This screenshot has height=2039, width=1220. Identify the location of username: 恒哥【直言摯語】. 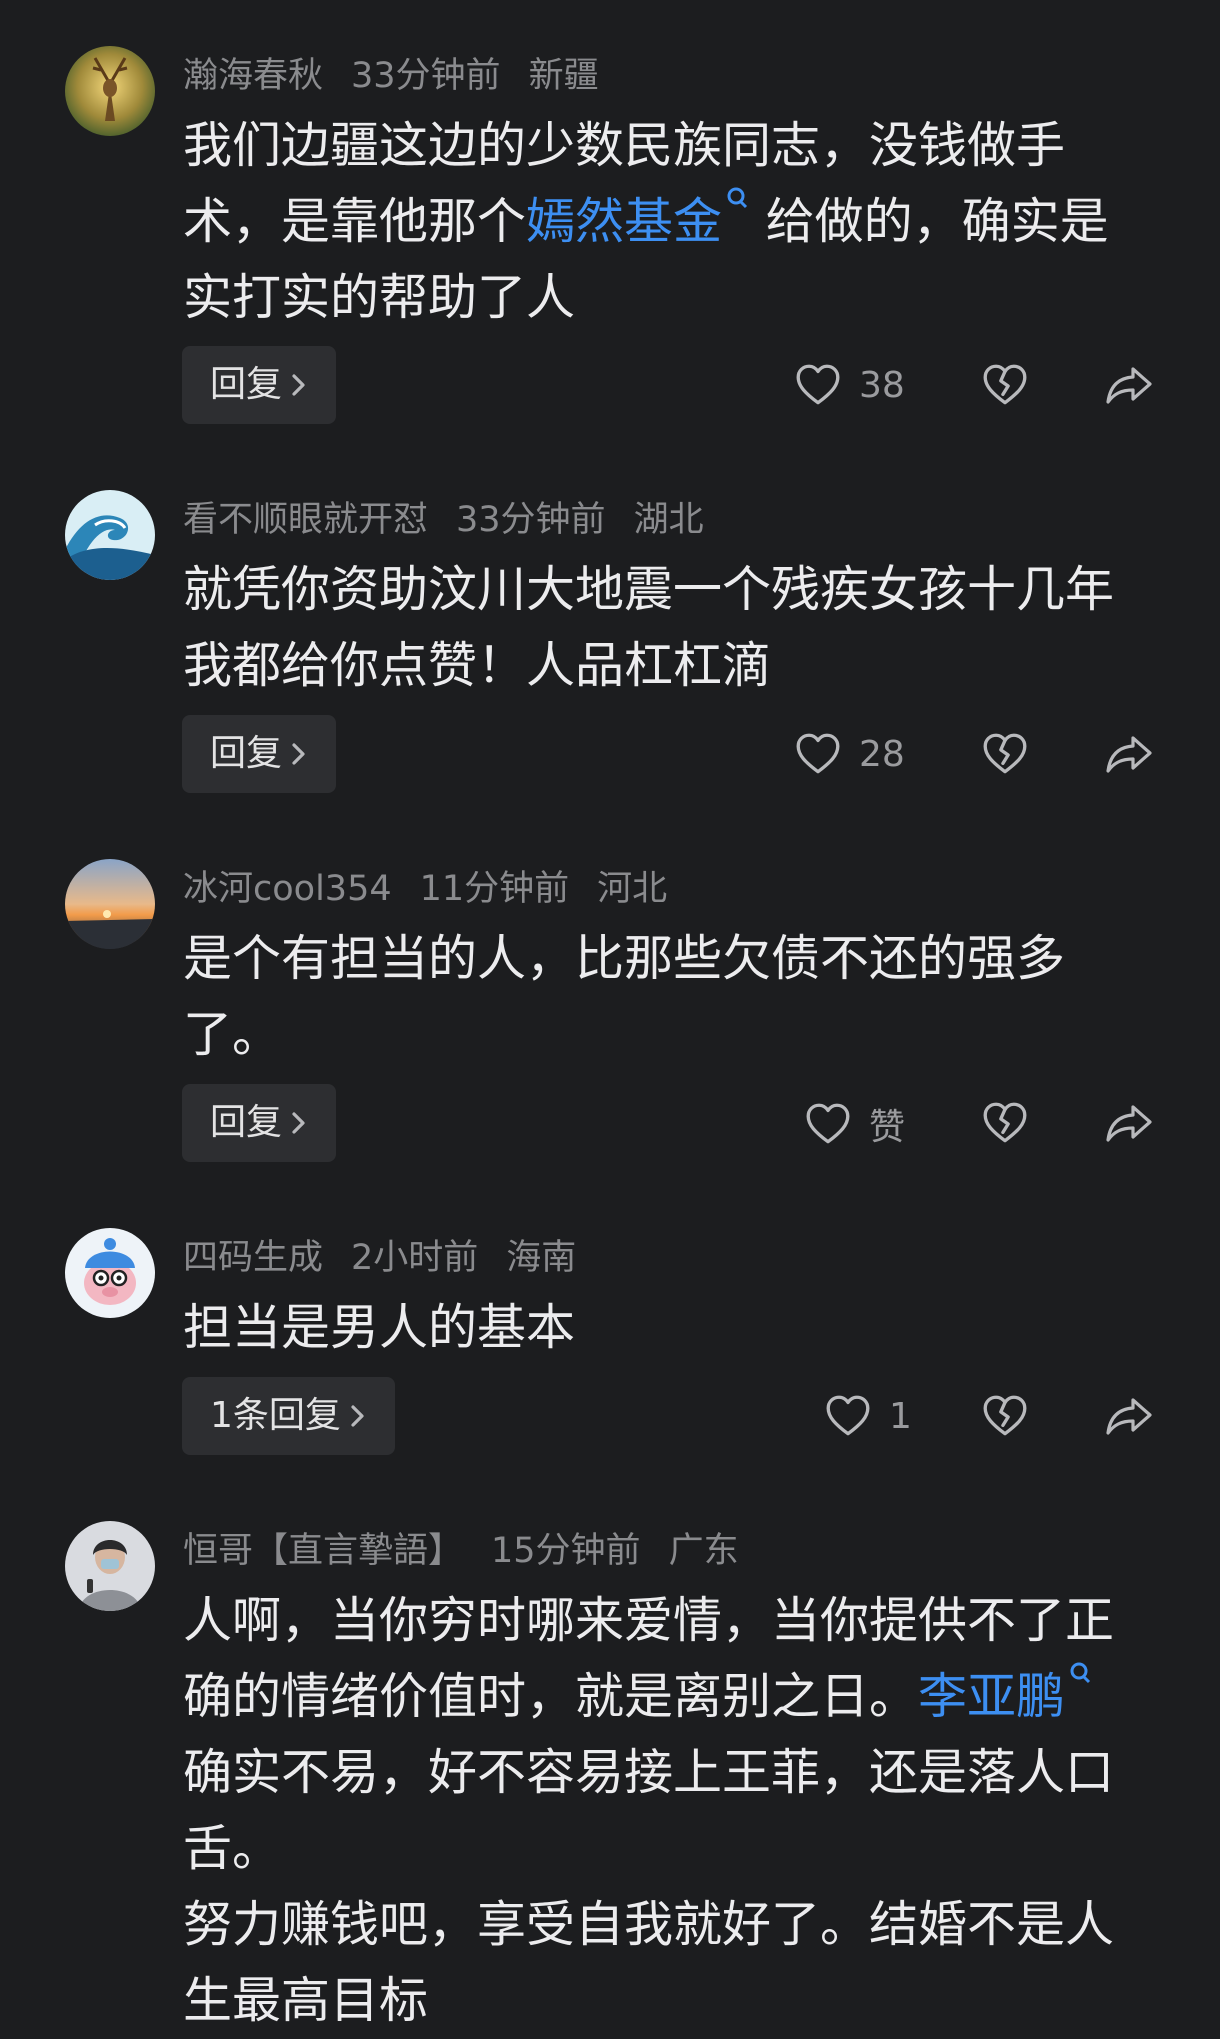
(323, 1551).